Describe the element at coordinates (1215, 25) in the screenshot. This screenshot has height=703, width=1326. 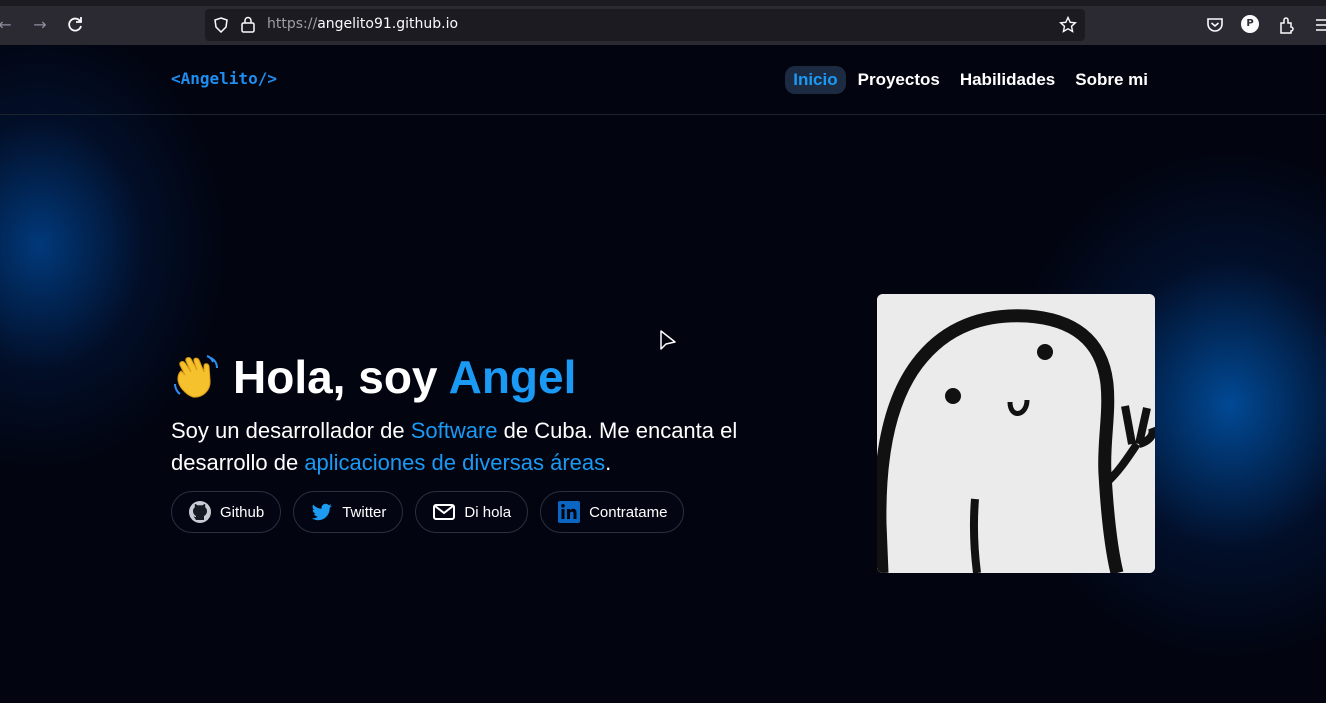
I see `pocket-icon` at that location.